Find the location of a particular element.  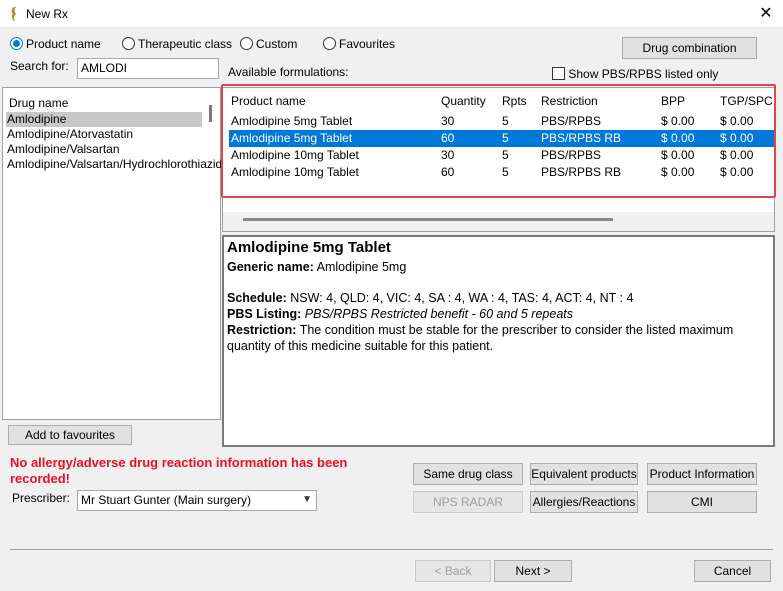

cmi-button: CMI is located at coordinates (702, 502).